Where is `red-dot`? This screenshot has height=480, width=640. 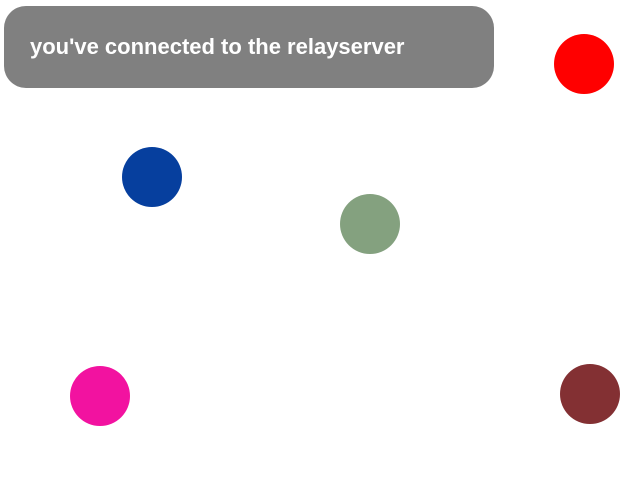
red-dot is located at coordinates (584, 64).